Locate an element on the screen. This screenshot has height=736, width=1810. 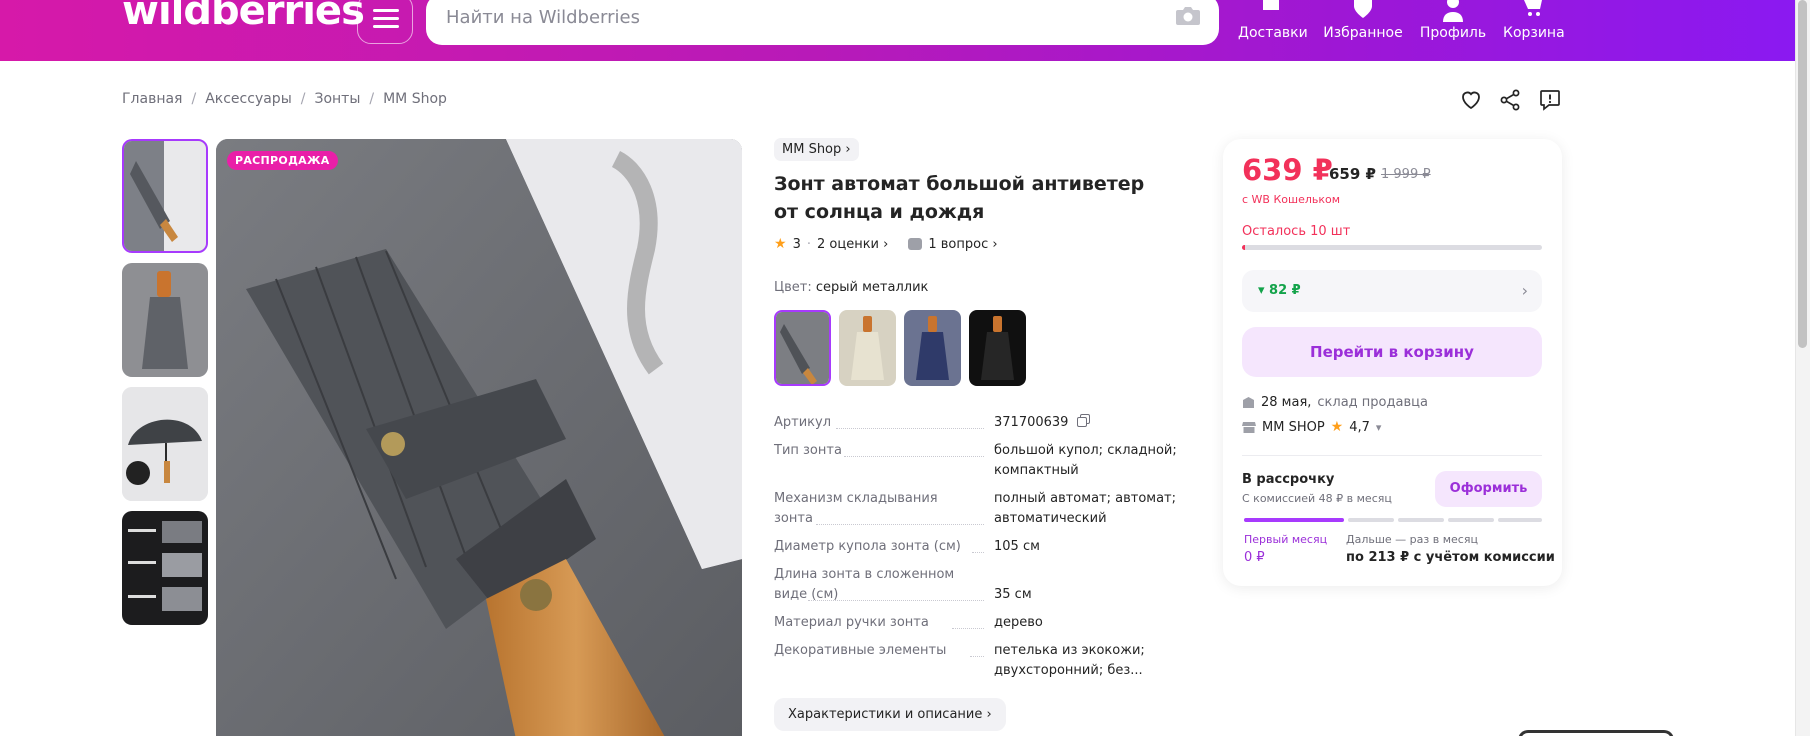
divider is located at coordinates (1392, 455).